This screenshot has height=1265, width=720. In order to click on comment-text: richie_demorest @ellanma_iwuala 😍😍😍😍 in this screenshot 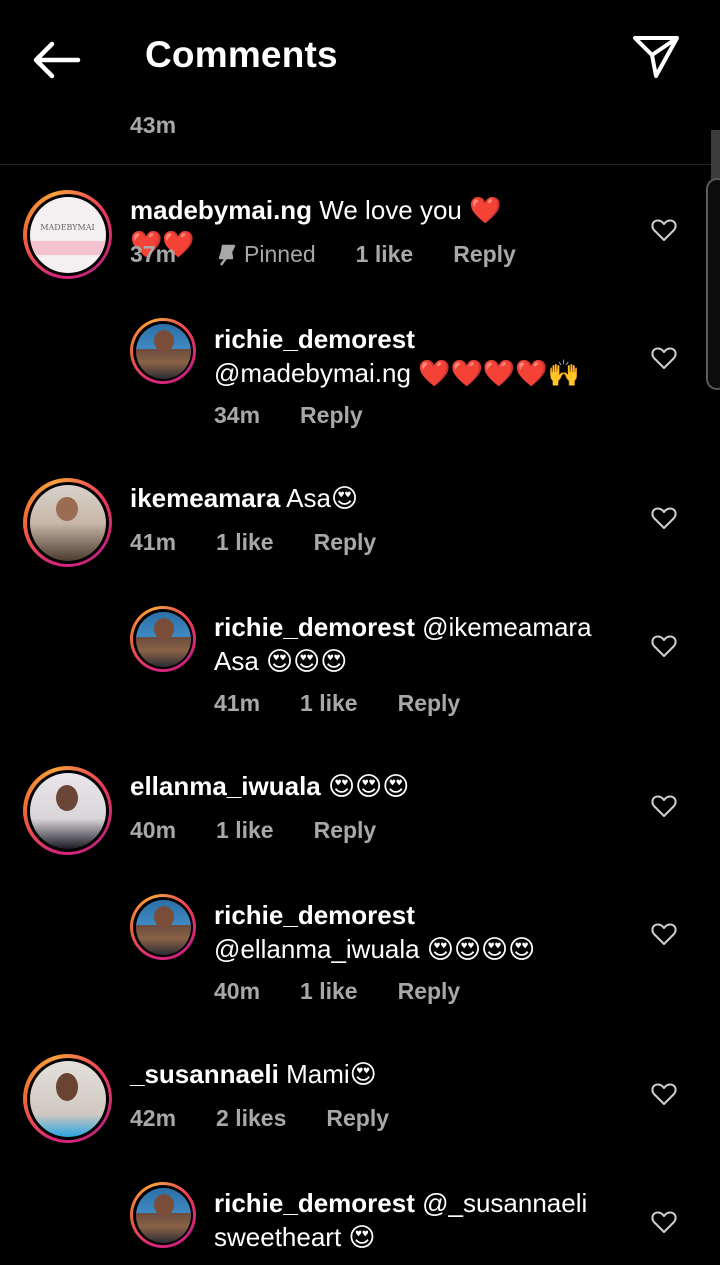, I will do `click(414, 932)`.